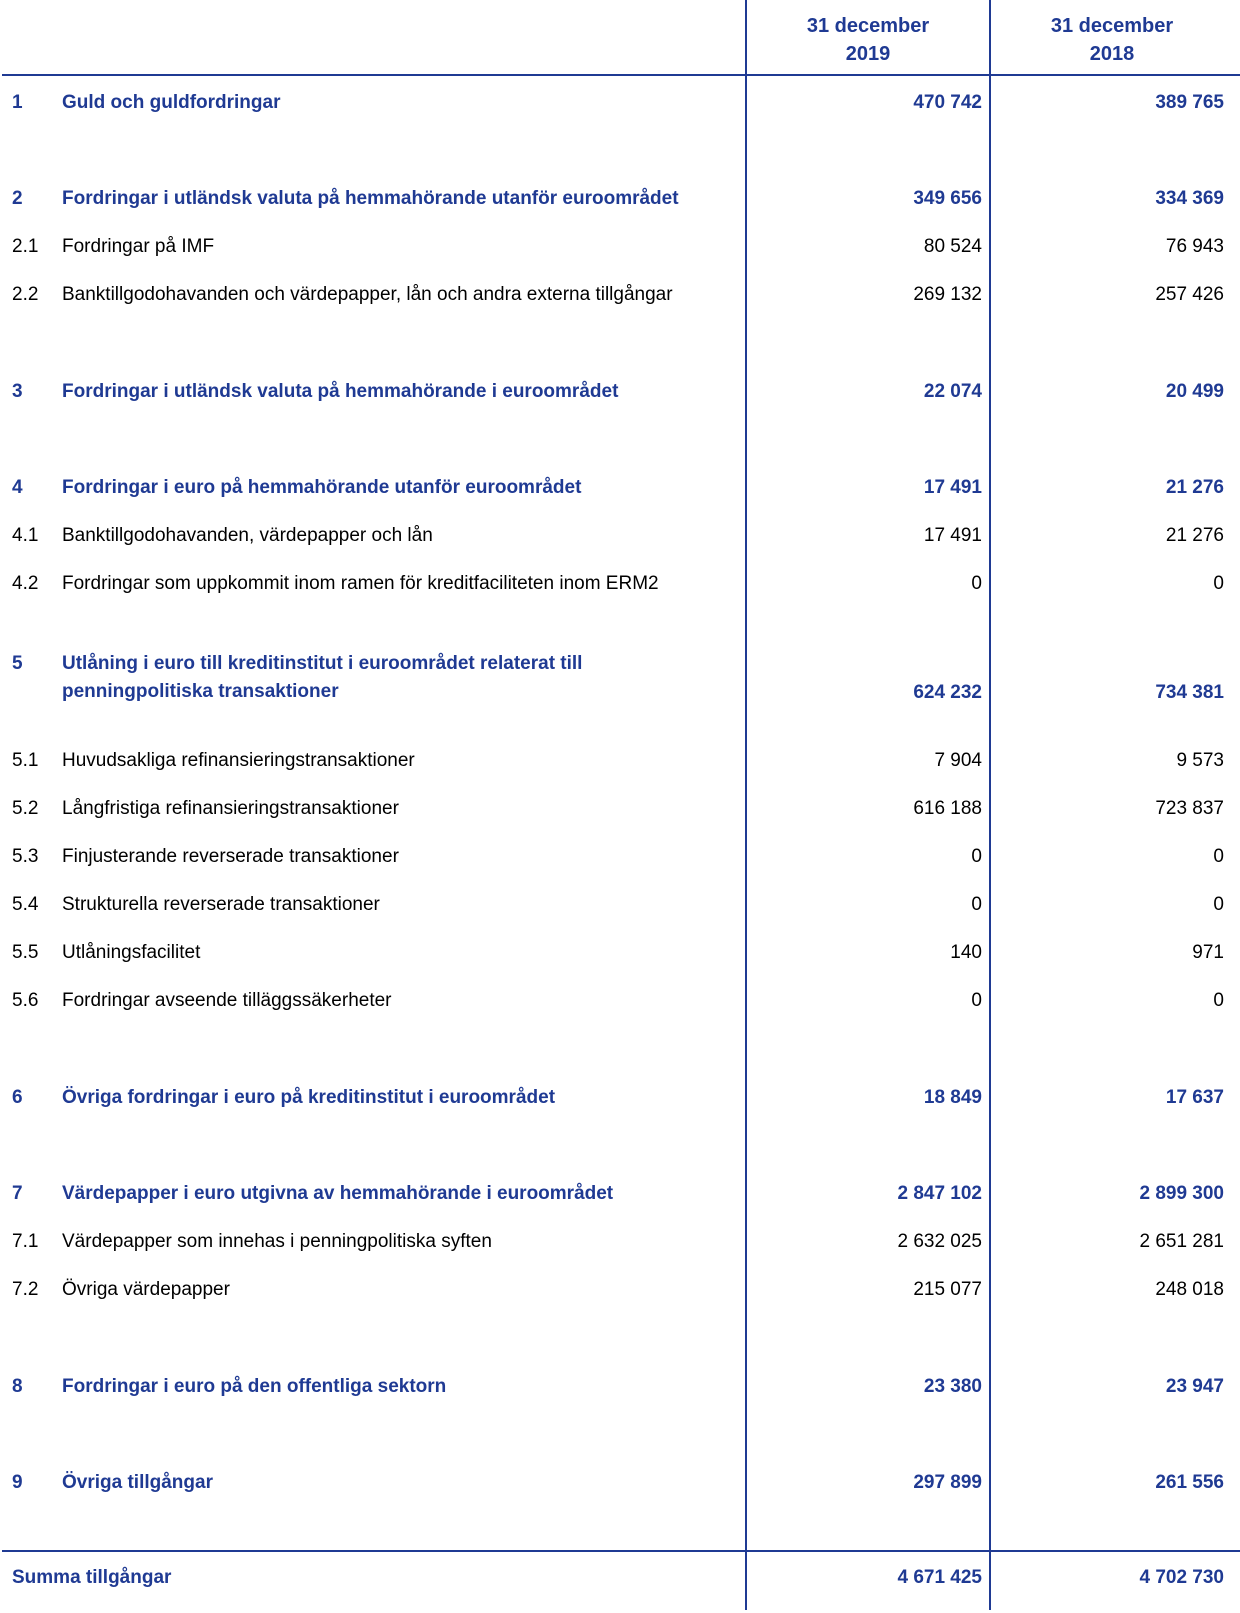 This screenshot has width=1240, height=1613. I want to click on column-header-2019-line1: 31 december, so click(868, 26).